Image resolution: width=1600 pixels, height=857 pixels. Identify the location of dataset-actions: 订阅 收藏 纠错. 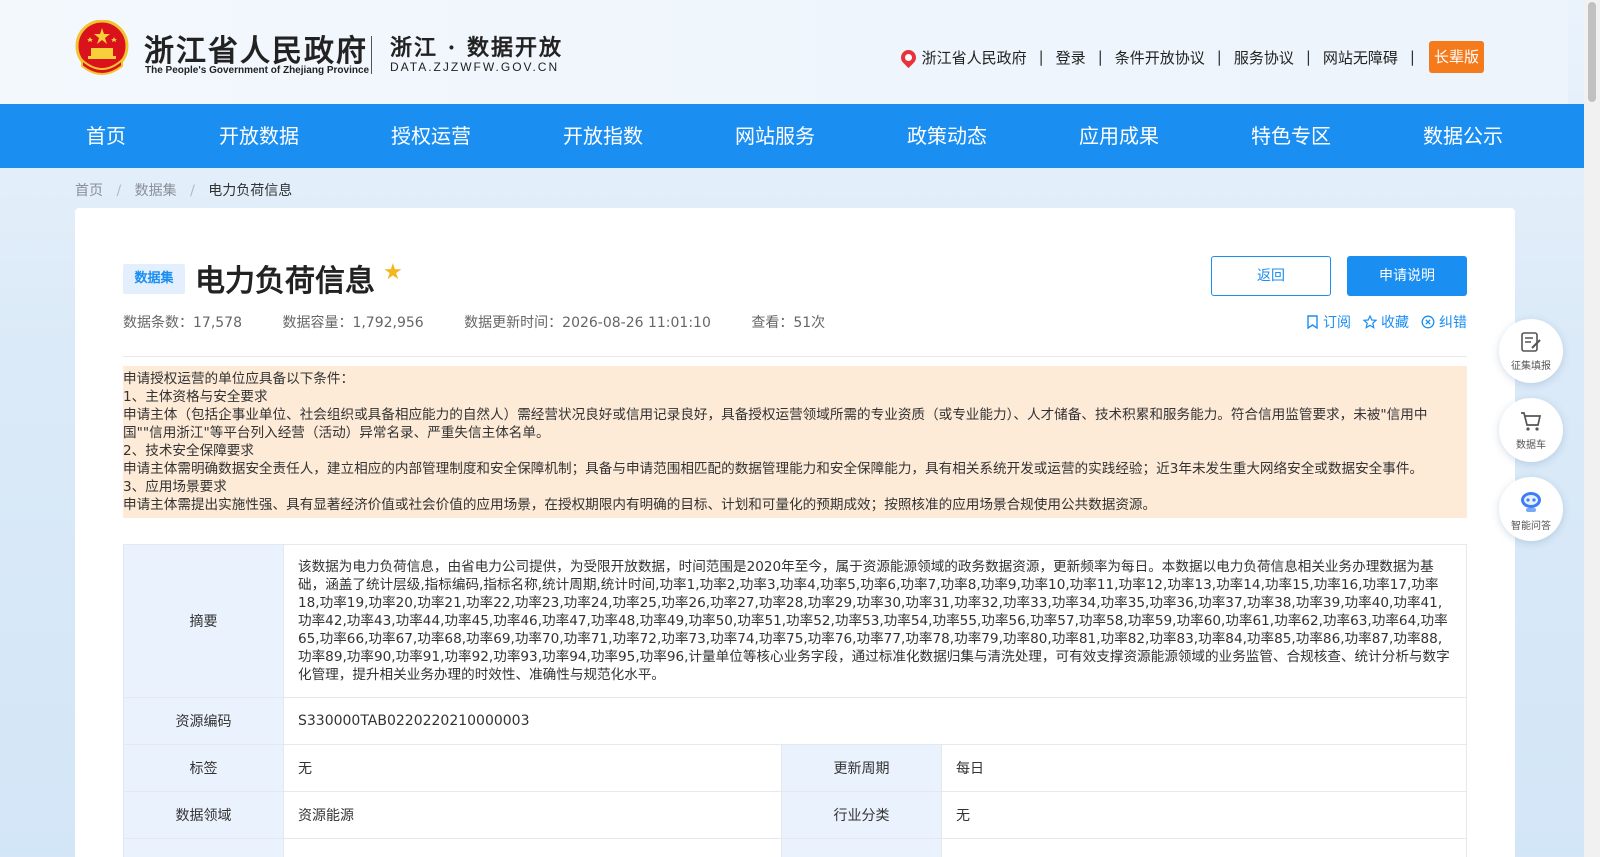
(1380, 322).